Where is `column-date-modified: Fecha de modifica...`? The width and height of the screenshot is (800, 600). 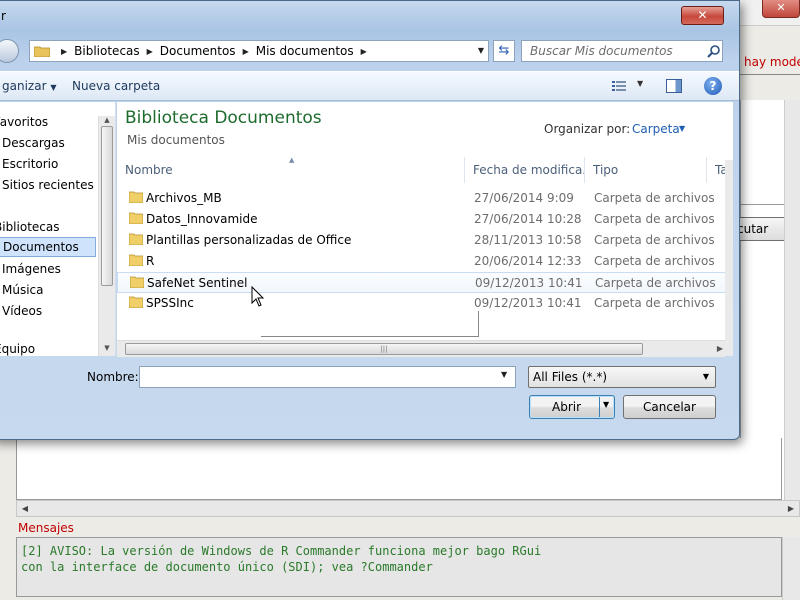 column-date-modified: Fecha de modifica... is located at coordinates (525, 170).